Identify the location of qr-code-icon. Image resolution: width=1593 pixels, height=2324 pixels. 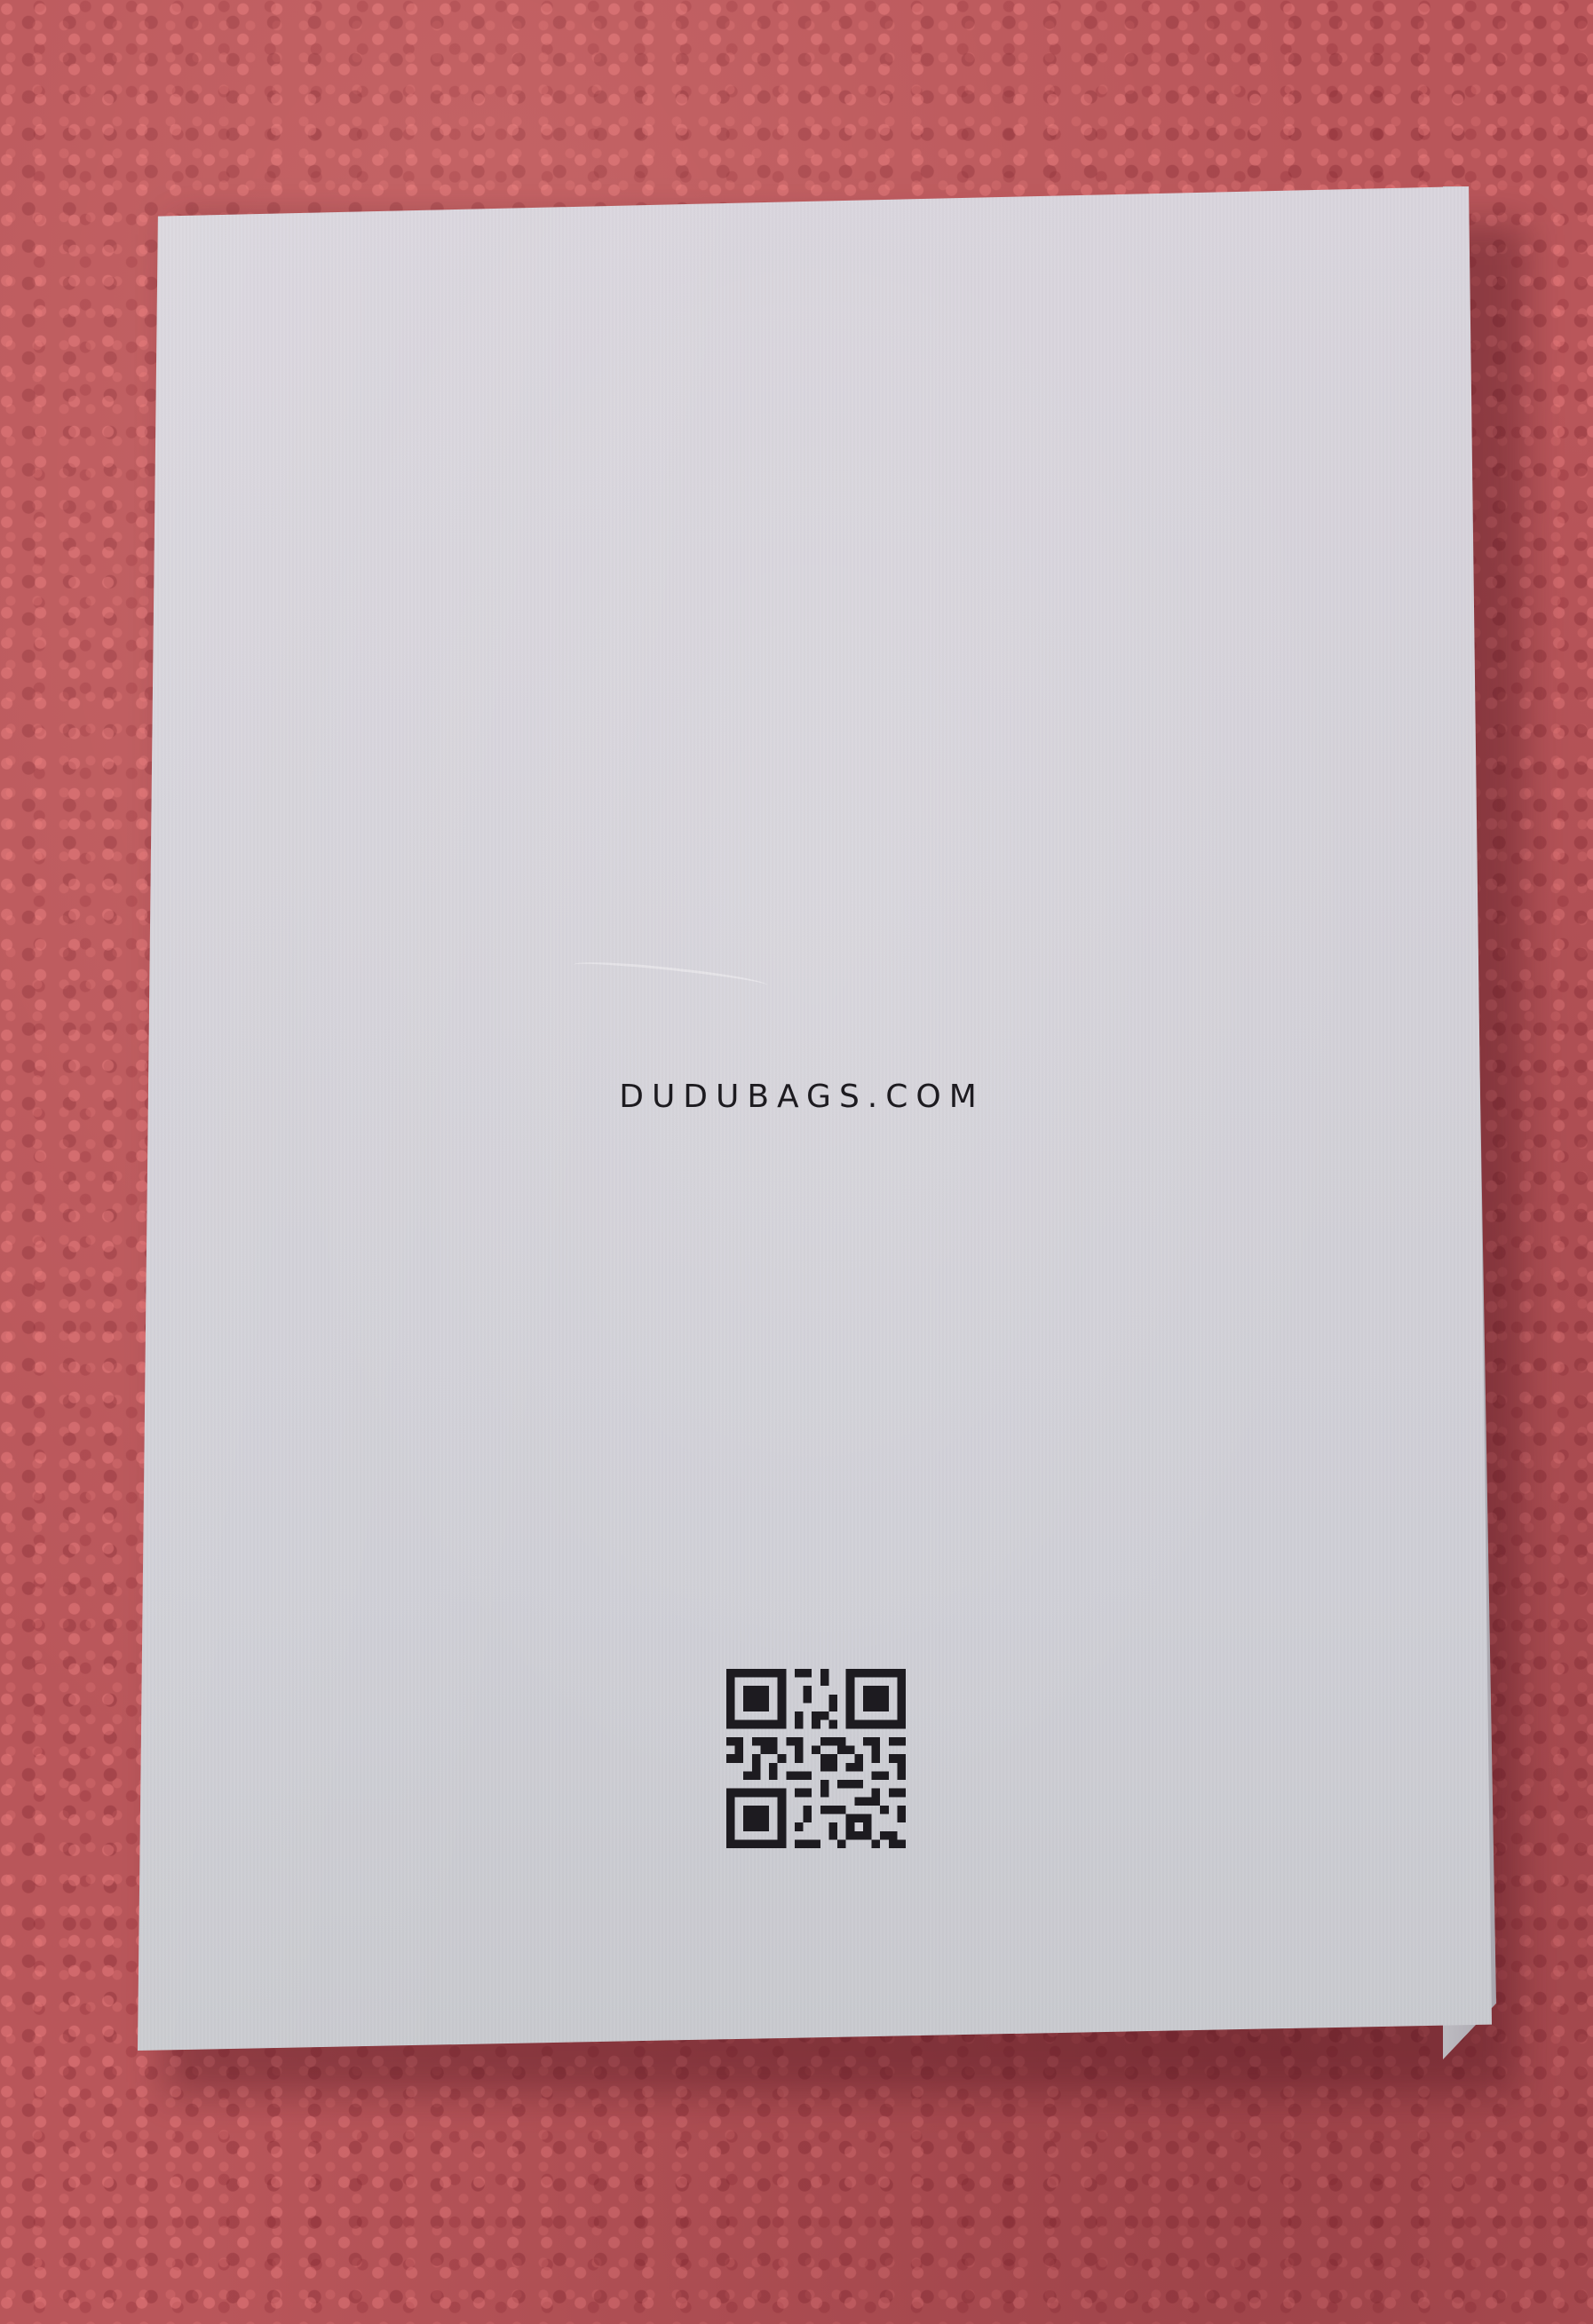
(816, 1758).